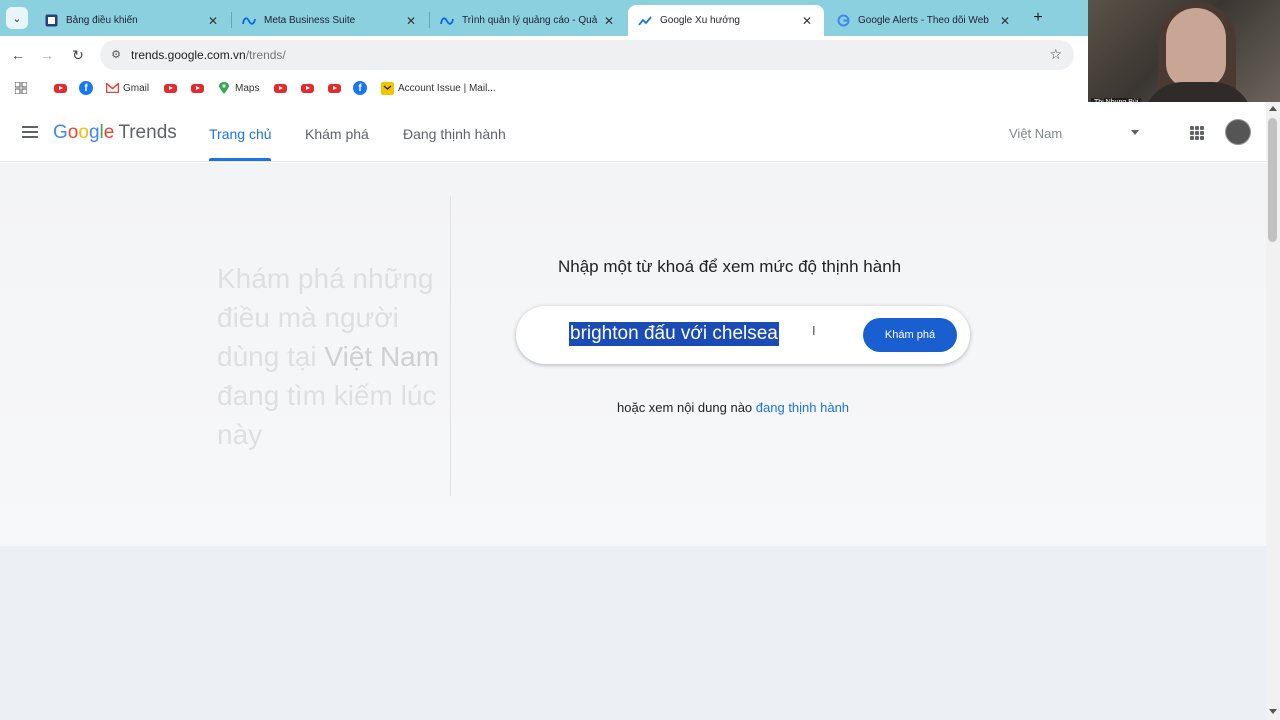 This screenshot has height=720, width=1280. I want to click on search-input: brighton đấu với chelsea, so click(674, 334).